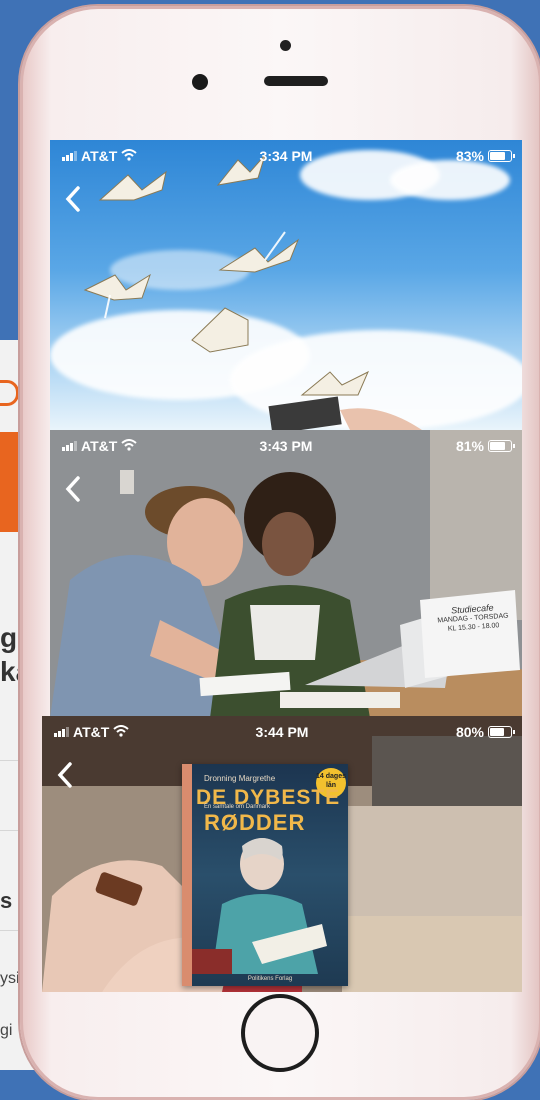 This screenshot has width=540, height=1100. I want to click on status-time: 3:43 PM, so click(286, 446).